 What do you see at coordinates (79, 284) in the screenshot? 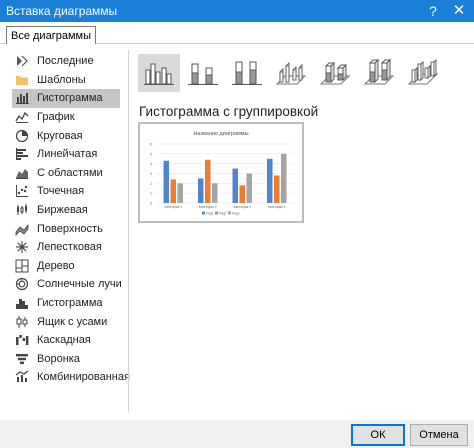
I see `sidebar-item-label: Солнечные лучи` at bounding box center [79, 284].